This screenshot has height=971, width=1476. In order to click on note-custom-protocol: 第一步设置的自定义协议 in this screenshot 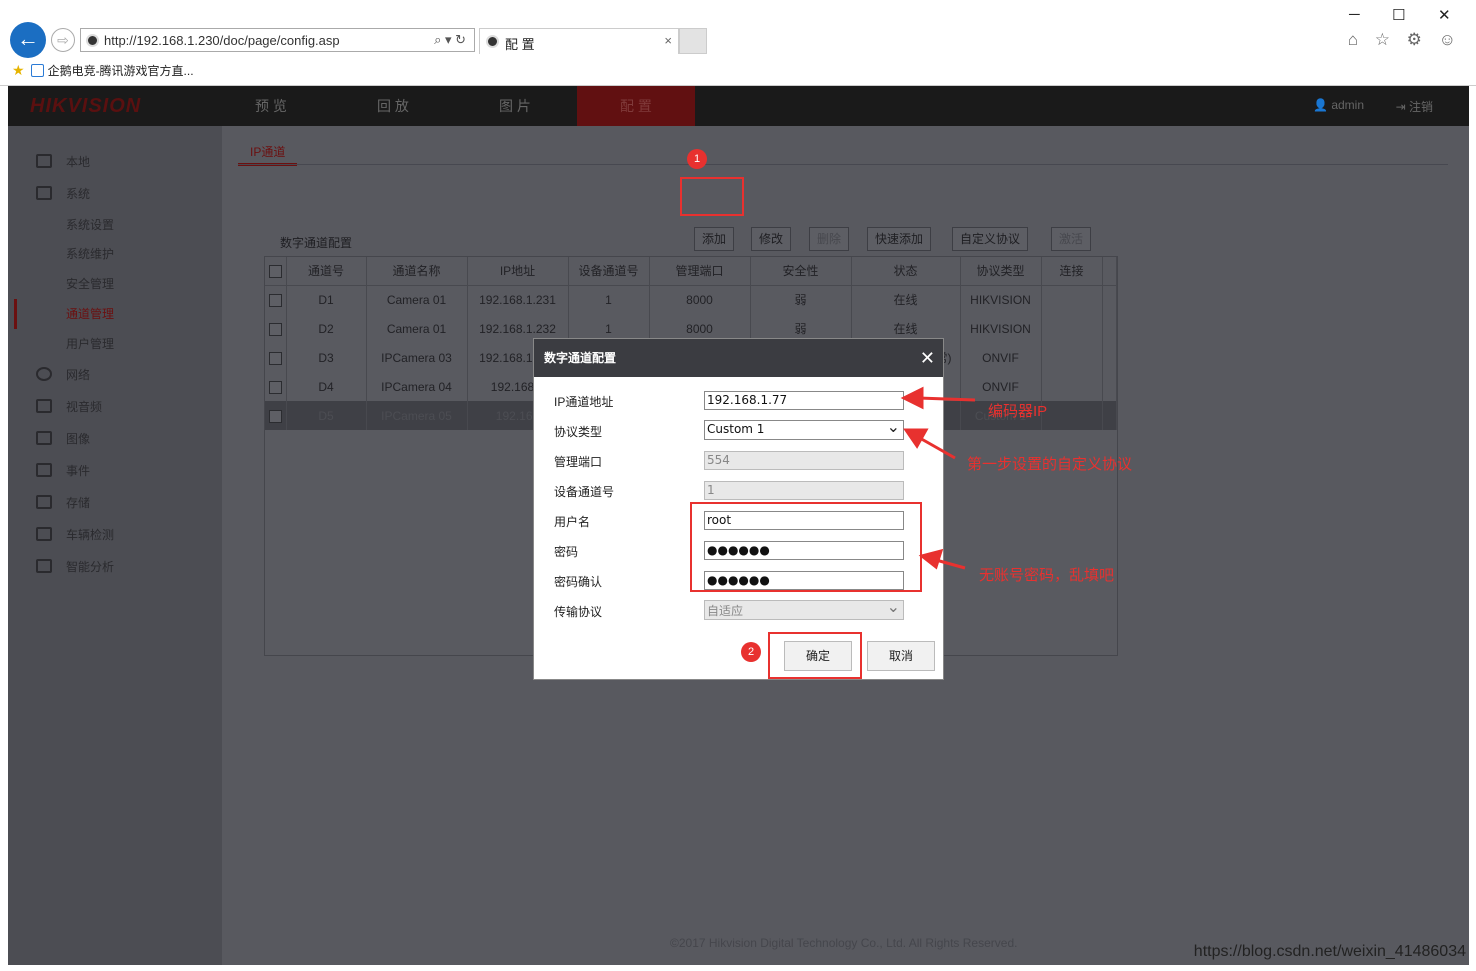, I will do `click(1050, 464)`.